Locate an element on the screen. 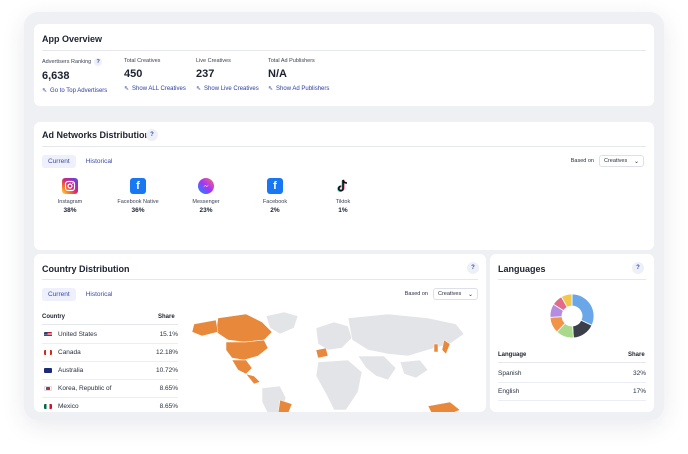  network-facebook: f Facebook 2% is located at coordinates (275, 196).